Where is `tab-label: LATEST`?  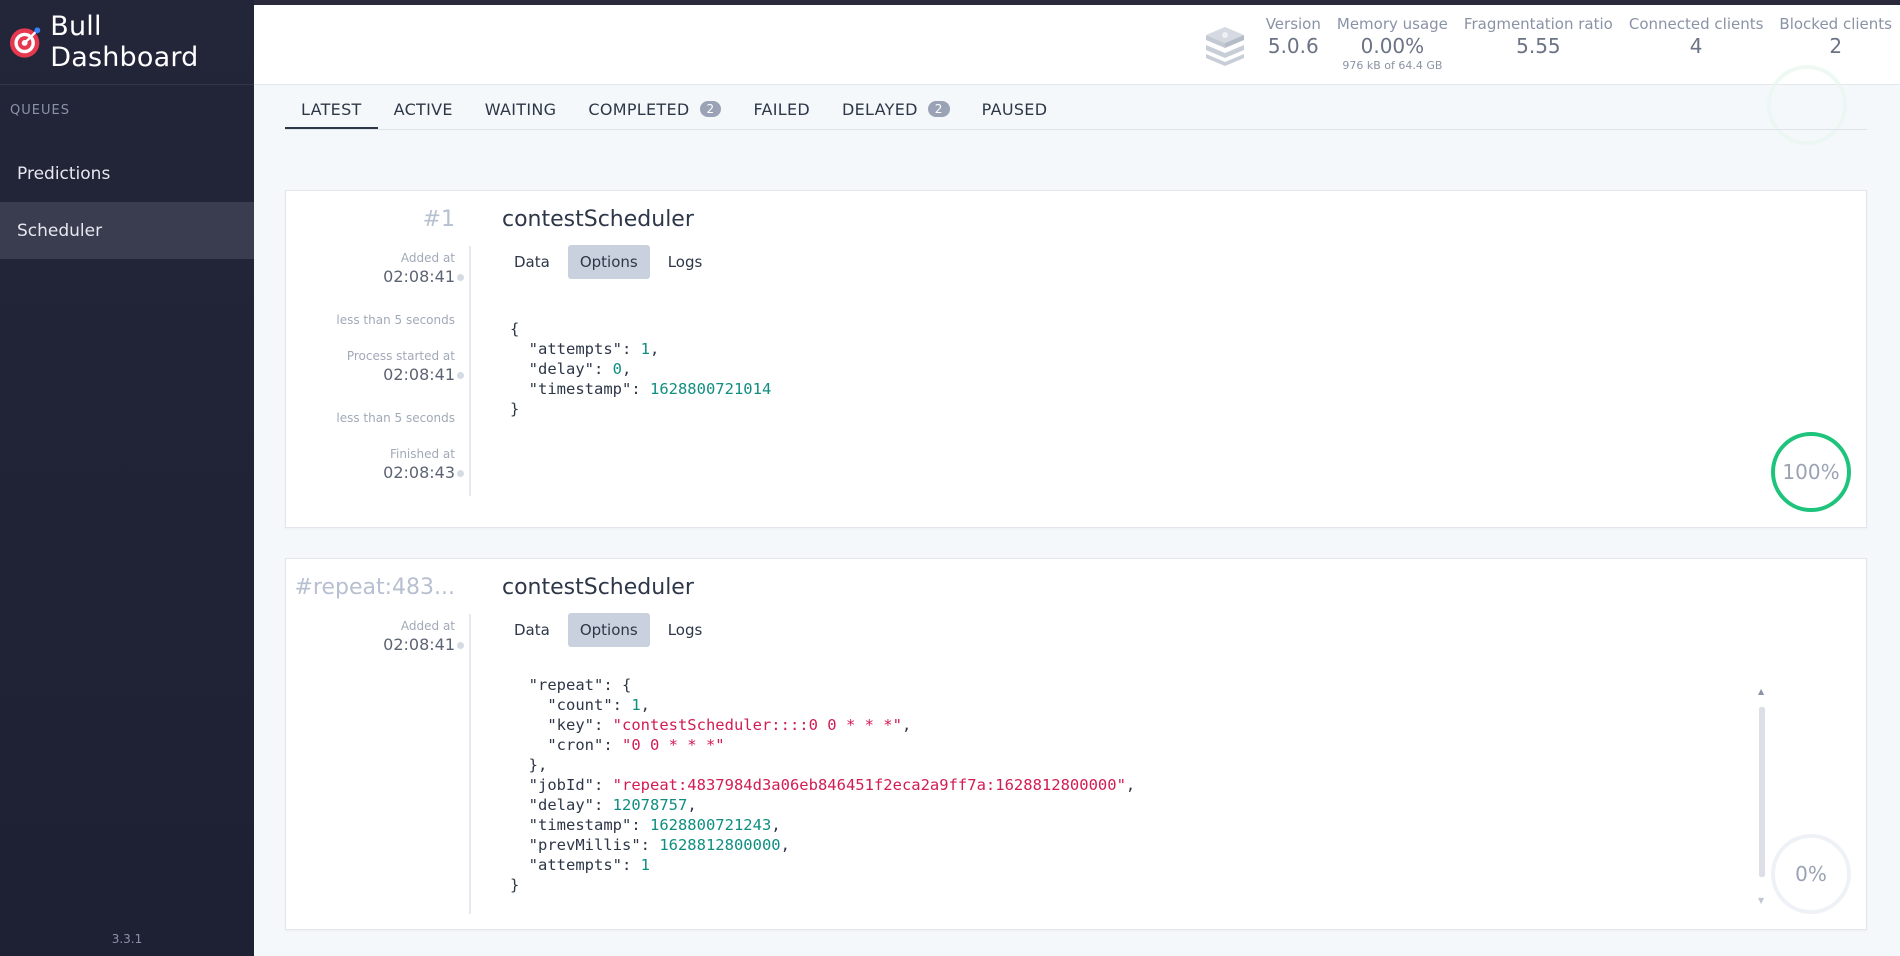
tab-label: LATEST is located at coordinates (331, 109).